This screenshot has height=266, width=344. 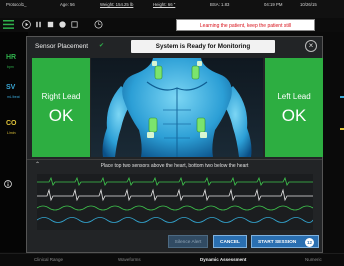 What do you see at coordinates (102, 46) in the screenshot?
I see `check-icon: ✔` at bounding box center [102, 46].